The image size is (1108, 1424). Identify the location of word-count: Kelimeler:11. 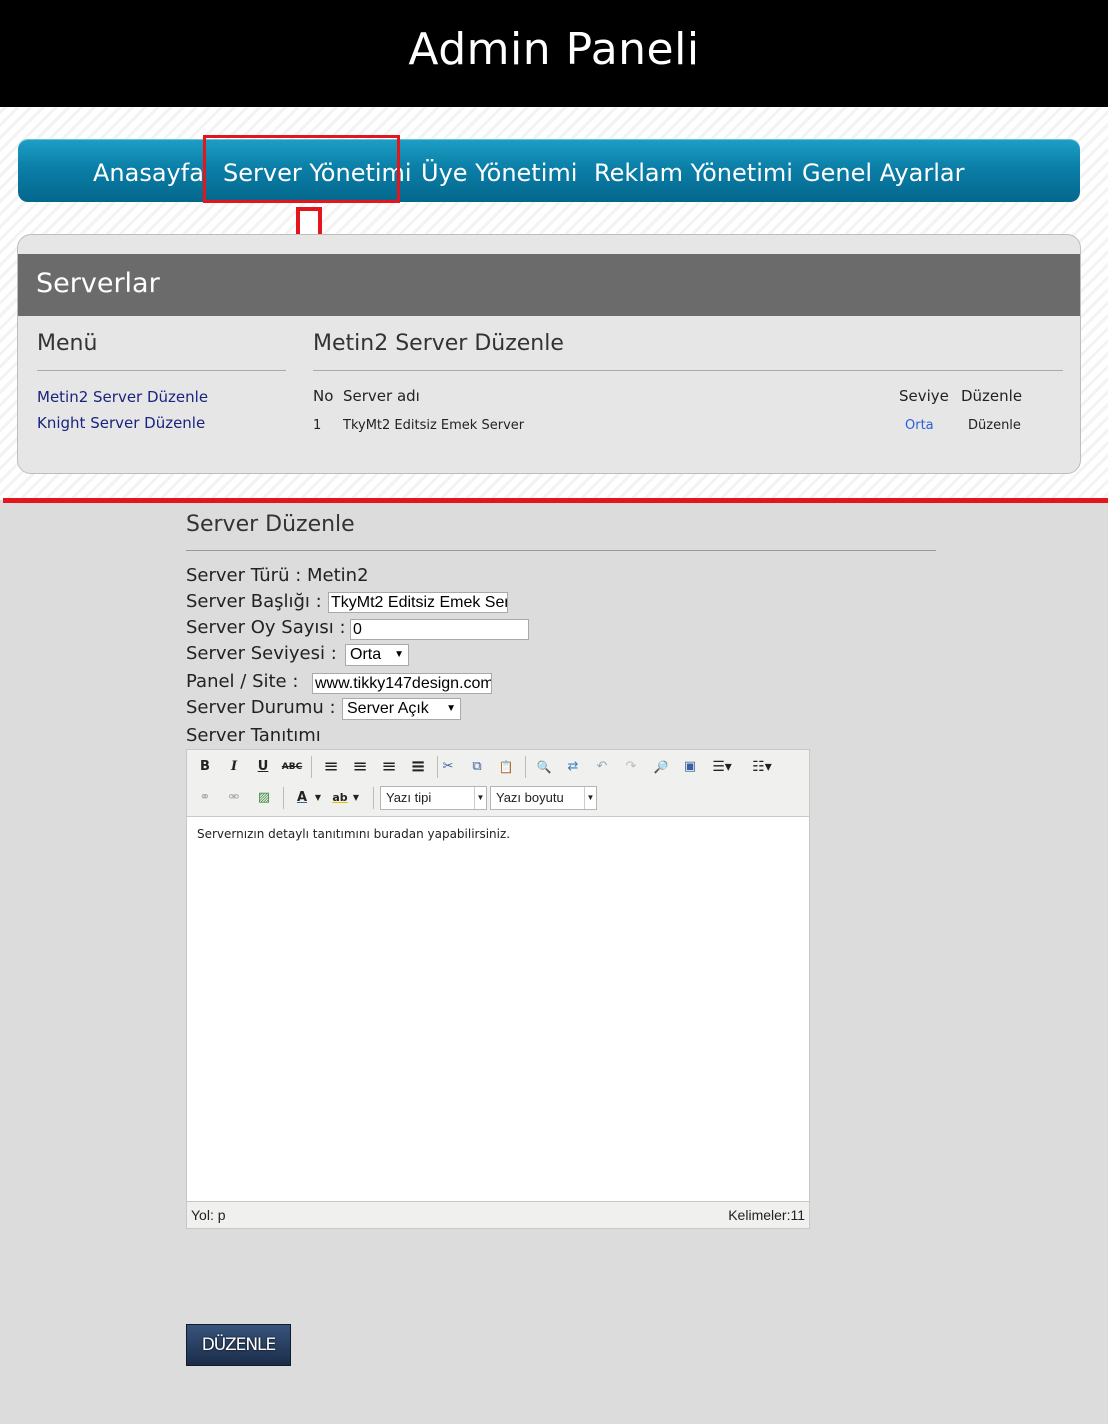
(766, 1215).